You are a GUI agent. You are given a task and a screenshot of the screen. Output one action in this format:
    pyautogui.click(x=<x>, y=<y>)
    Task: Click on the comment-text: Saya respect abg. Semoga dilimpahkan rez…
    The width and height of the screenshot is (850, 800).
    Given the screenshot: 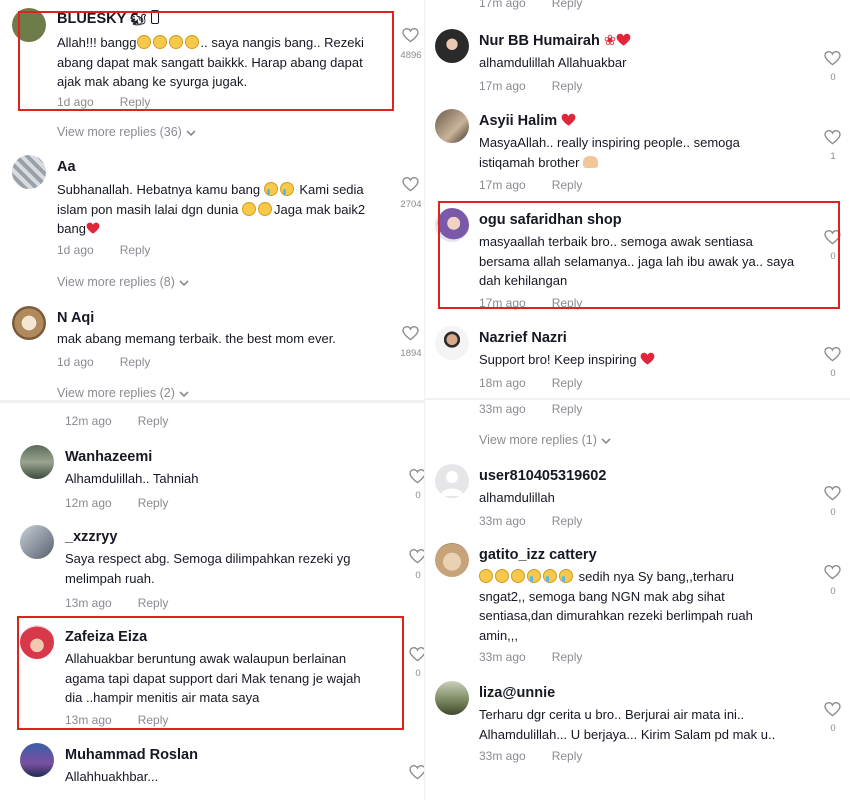 What is the action you would take?
    pyautogui.click(x=208, y=568)
    